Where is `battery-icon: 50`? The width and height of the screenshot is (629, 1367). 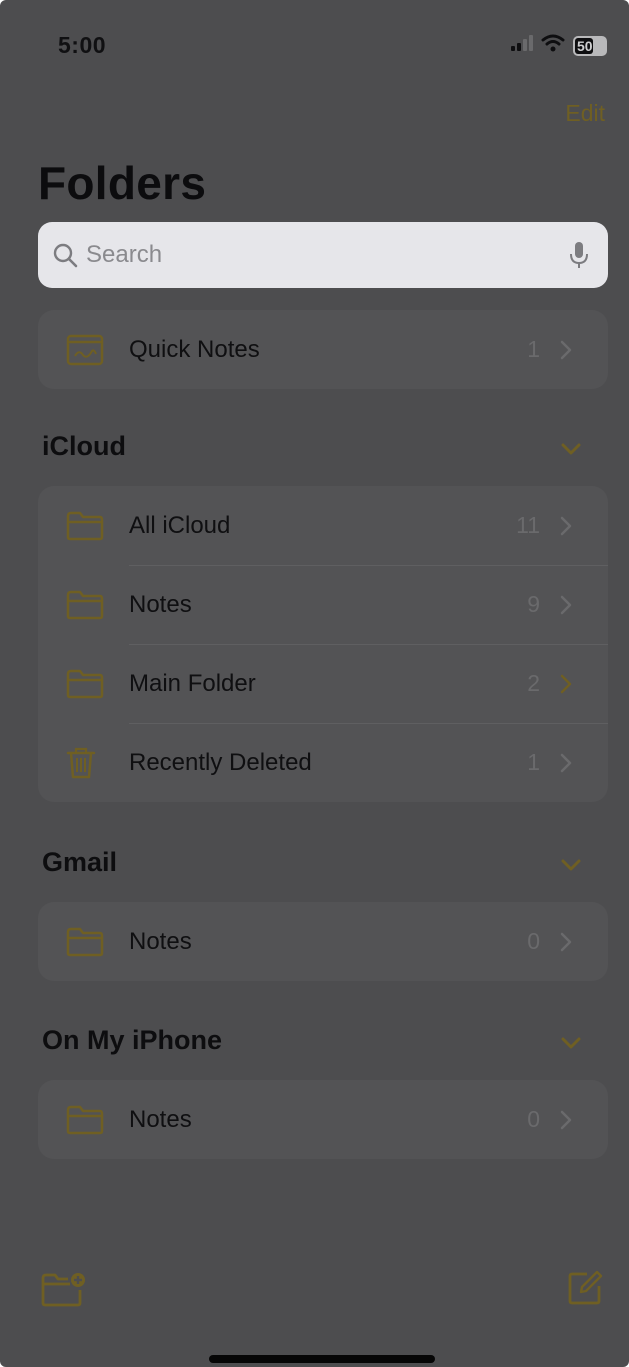 battery-icon: 50 is located at coordinates (590, 45).